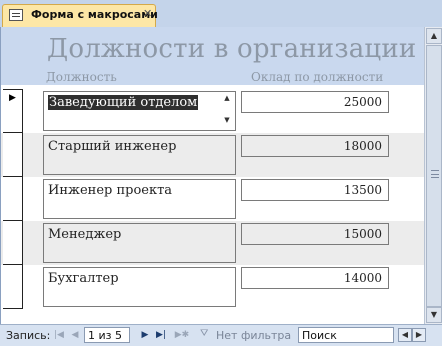 The image size is (442, 346). I want to click on position-field: Менеджер, so click(139, 243).